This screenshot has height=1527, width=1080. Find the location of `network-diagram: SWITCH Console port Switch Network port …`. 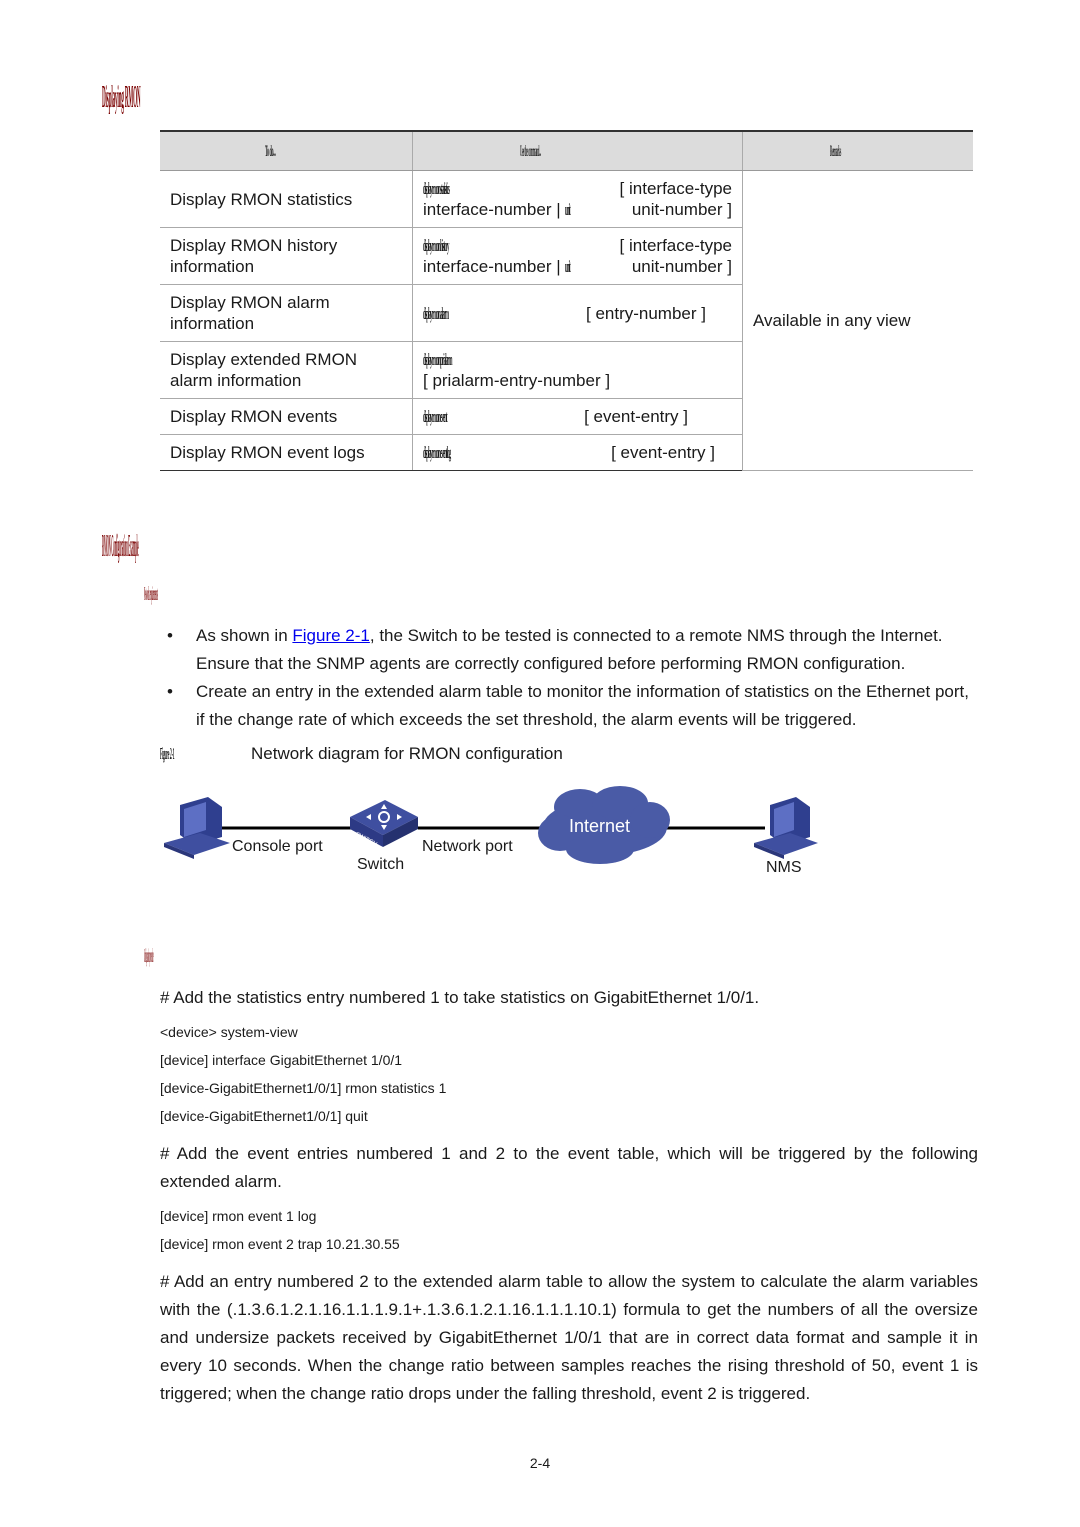

network-diagram: SWITCH Console port Switch Network port … is located at coordinates (500, 840).